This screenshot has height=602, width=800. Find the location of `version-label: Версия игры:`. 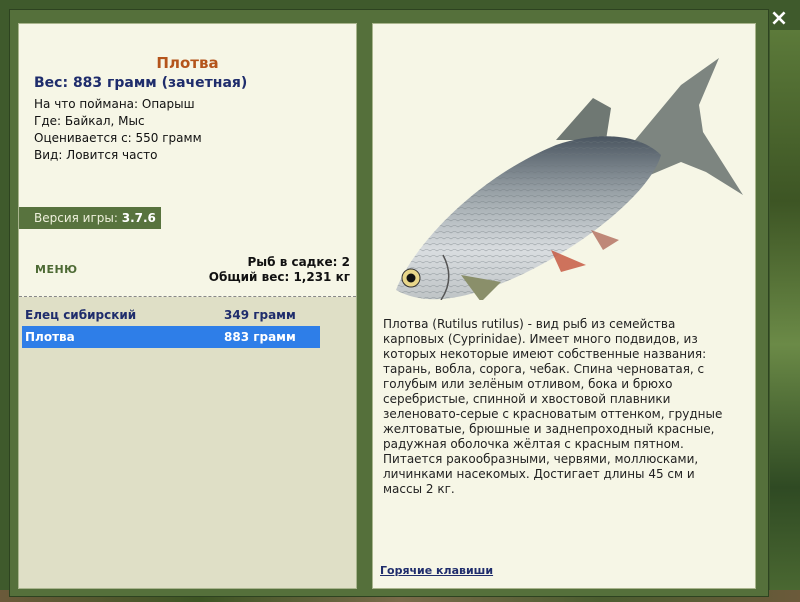

version-label: Версия игры: is located at coordinates (78, 218).